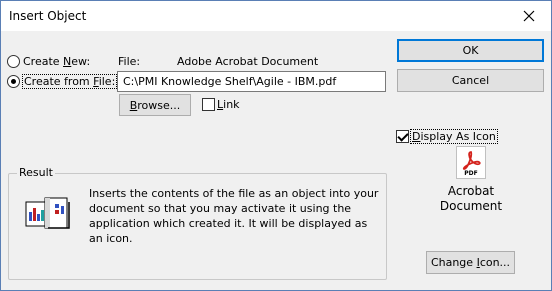 The image size is (552, 291). I want to click on result-group-label: Result, so click(36, 172).